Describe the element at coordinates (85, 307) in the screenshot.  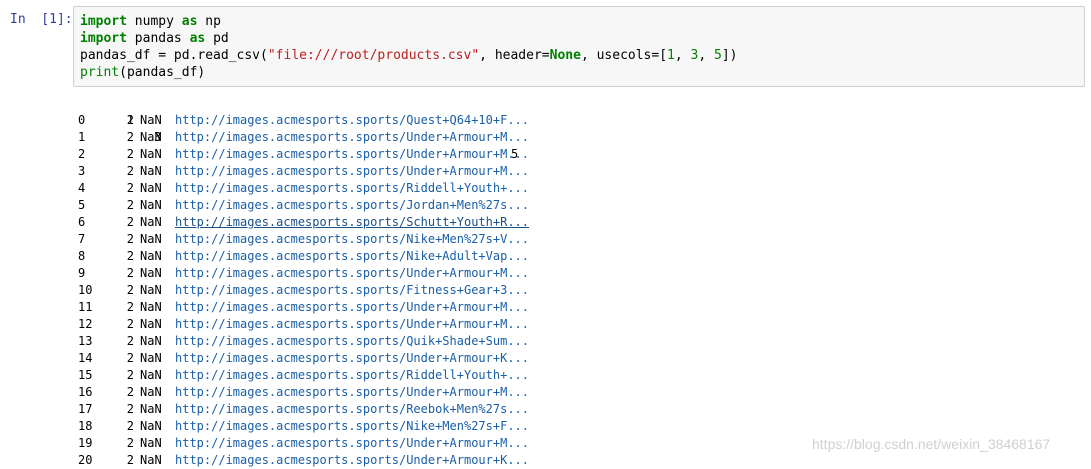
I see `row-index: 11` at that location.